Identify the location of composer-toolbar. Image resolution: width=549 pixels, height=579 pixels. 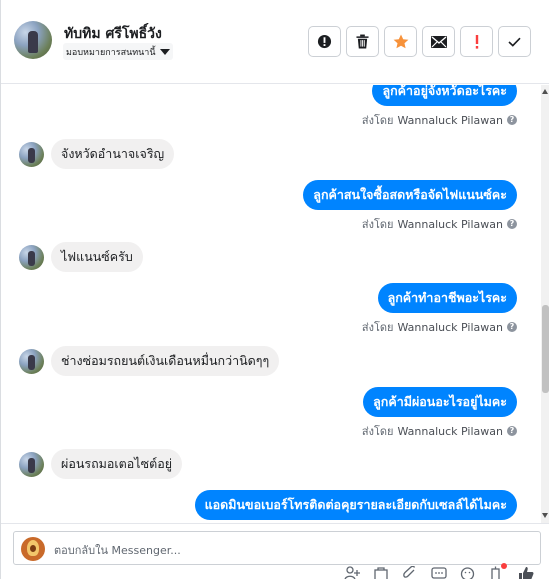
(439, 571).